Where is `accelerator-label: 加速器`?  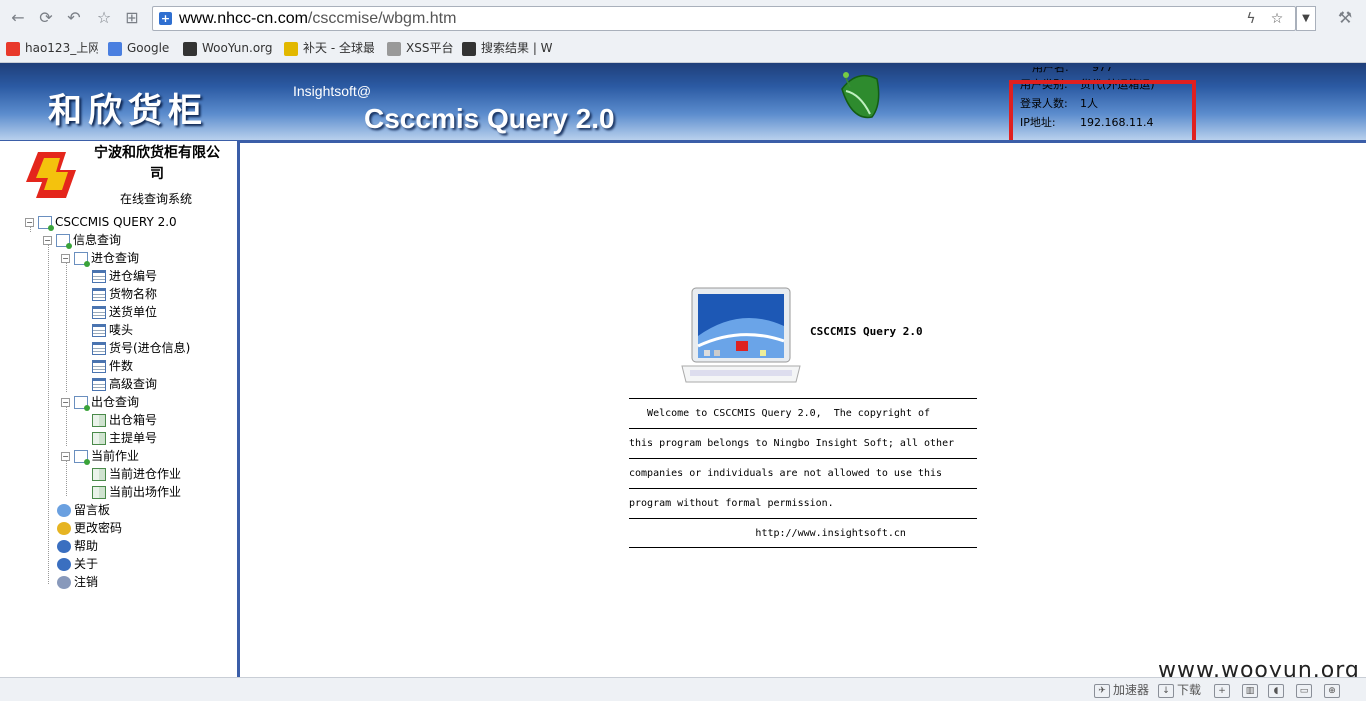 accelerator-label: 加速器 is located at coordinates (1131, 690).